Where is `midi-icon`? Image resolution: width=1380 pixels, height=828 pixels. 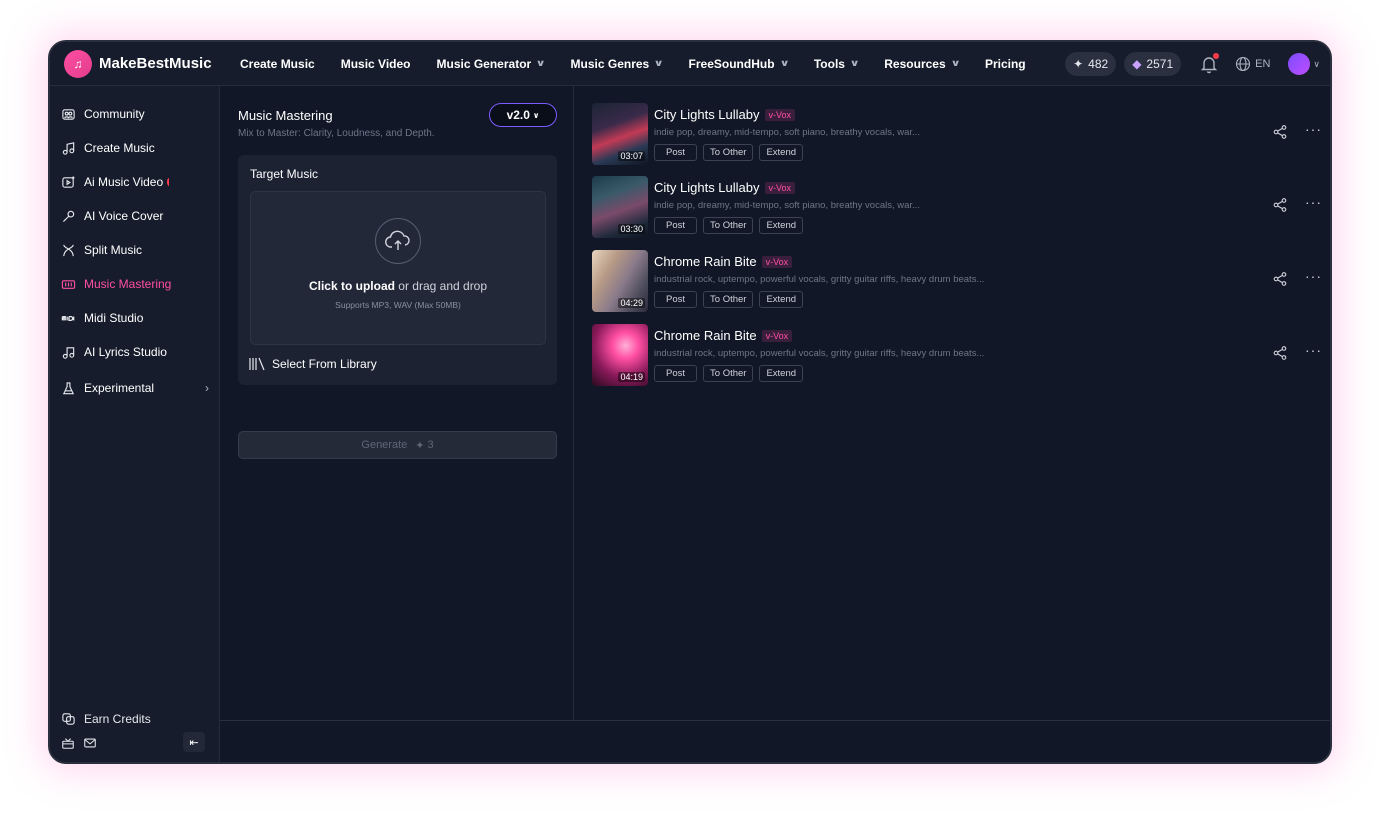
midi-icon is located at coordinates (68, 318).